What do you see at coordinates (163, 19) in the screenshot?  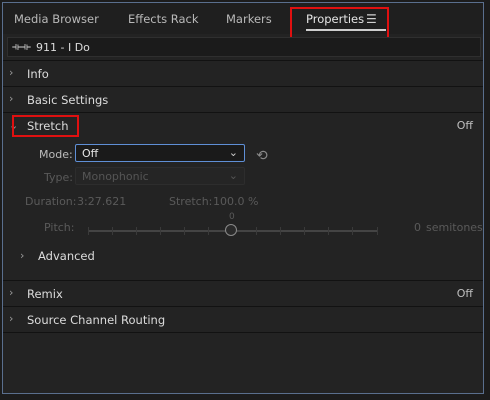 I see `tab-effects-rack: Effects Rack` at bounding box center [163, 19].